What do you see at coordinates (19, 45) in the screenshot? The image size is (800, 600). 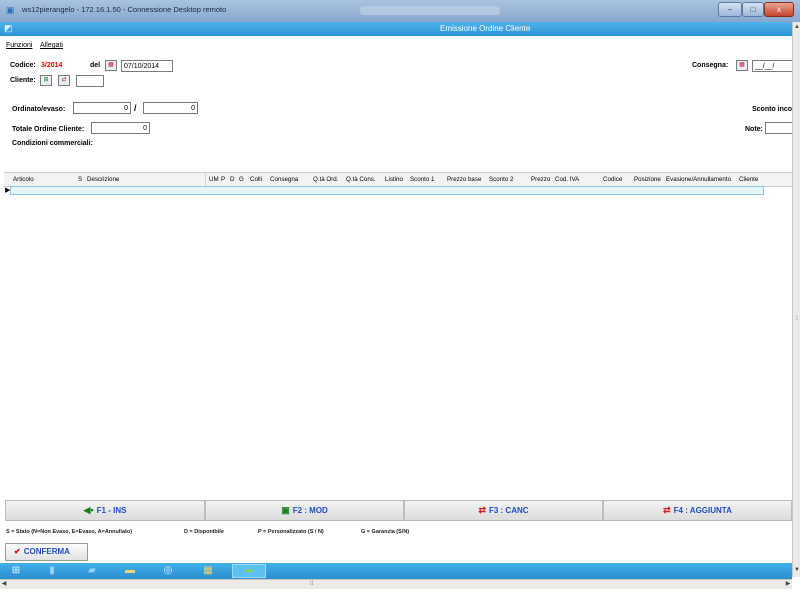 I see `menu-funzioni: Funzioni` at bounding box center [19, 45].